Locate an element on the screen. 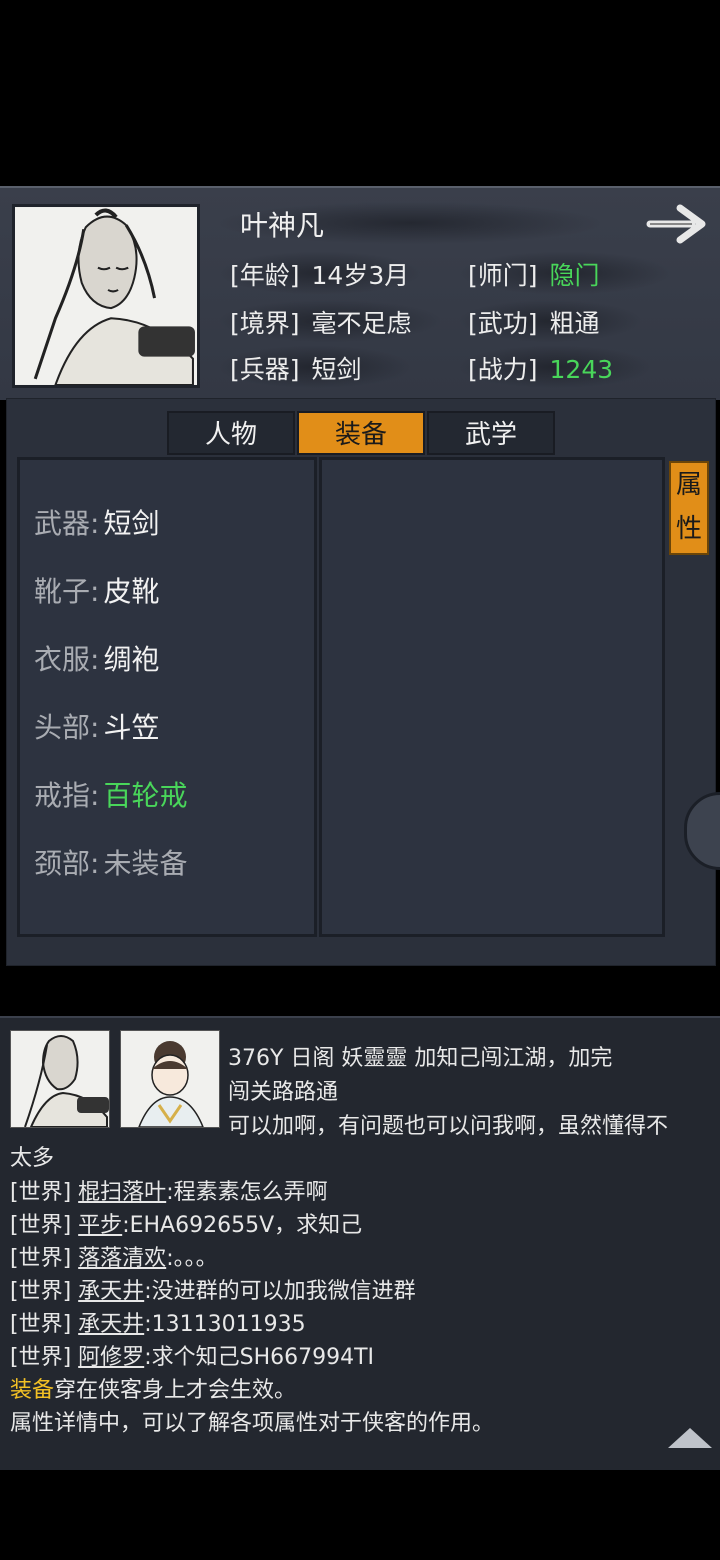 Image resolution: width=720 pixels, height=1560 pixels. chat-message: [世界] 落落清欢:。。。 is located at coordinates (114, 1258).